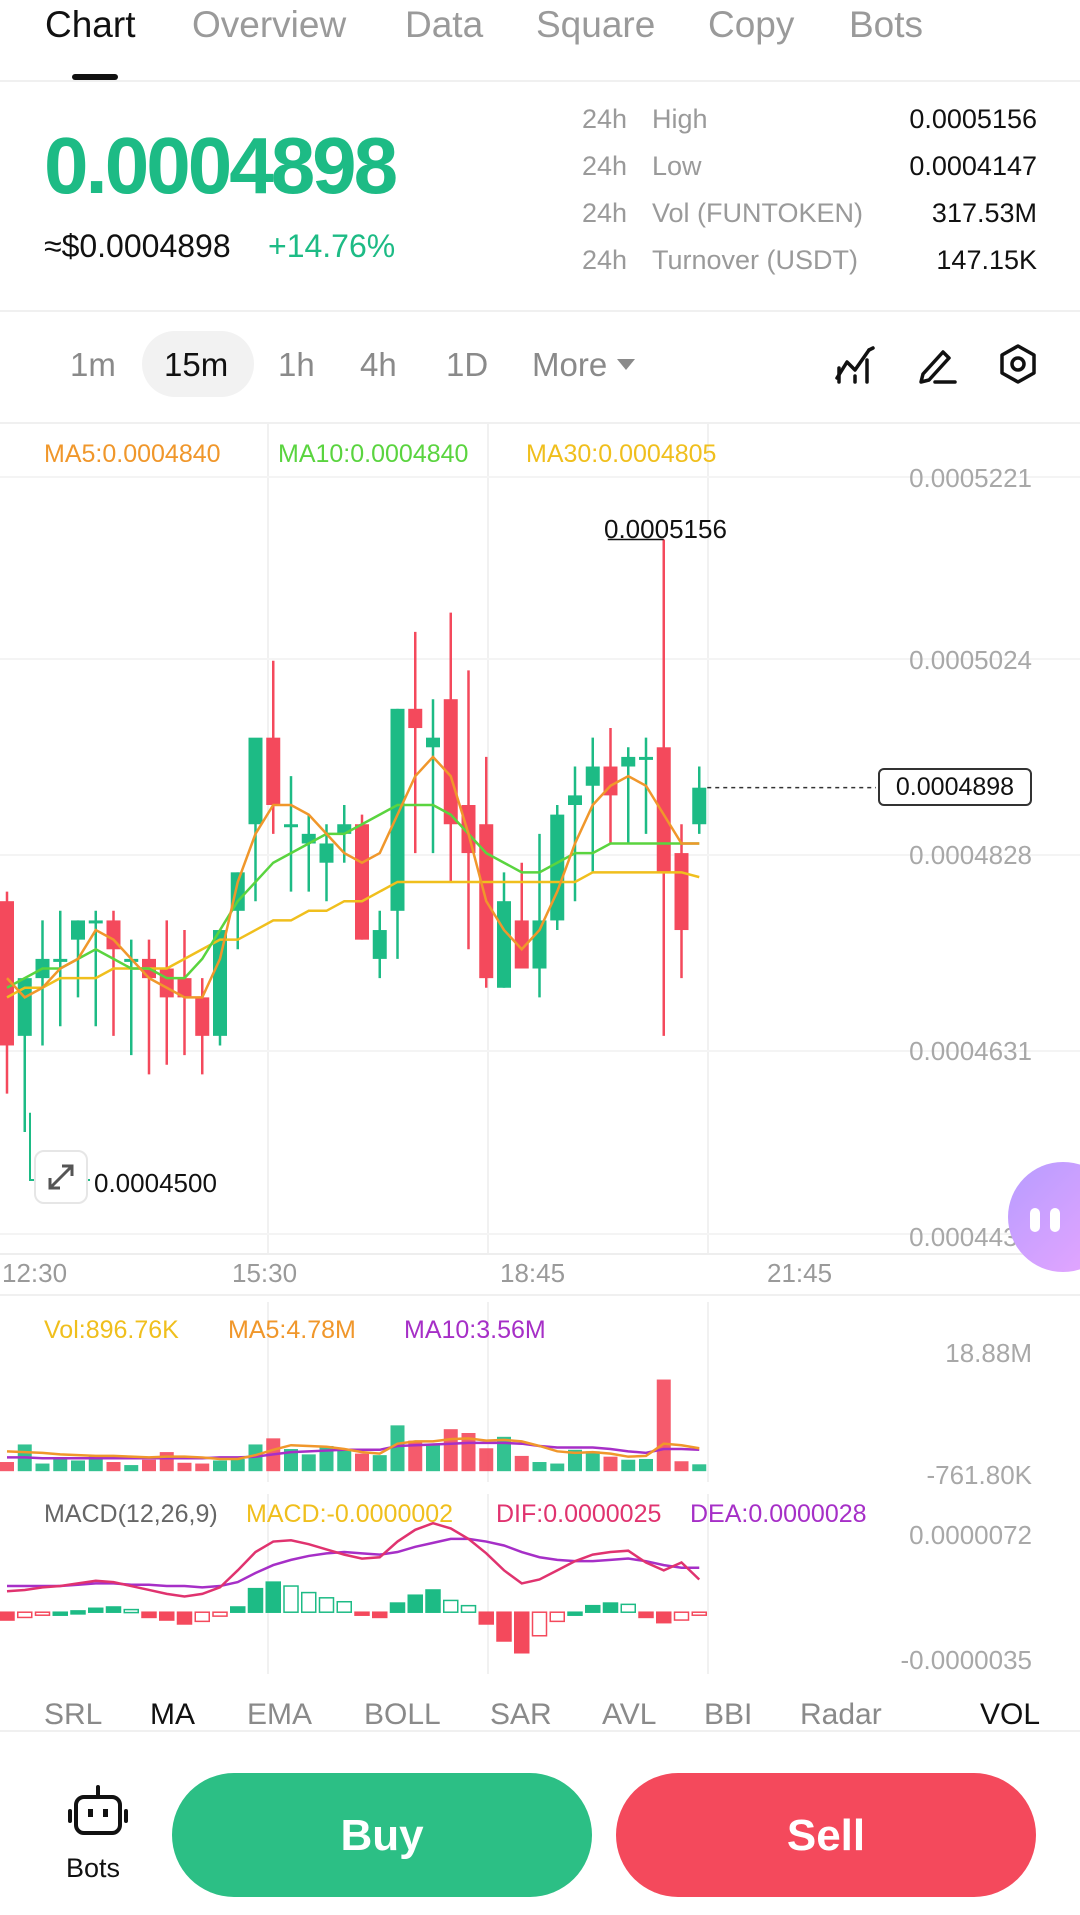 This screenshot has width=1080, height=1915. Describe the element at coordinates (984, 213) in the screenshot. I see `stat-value: 317.53M` at that location.